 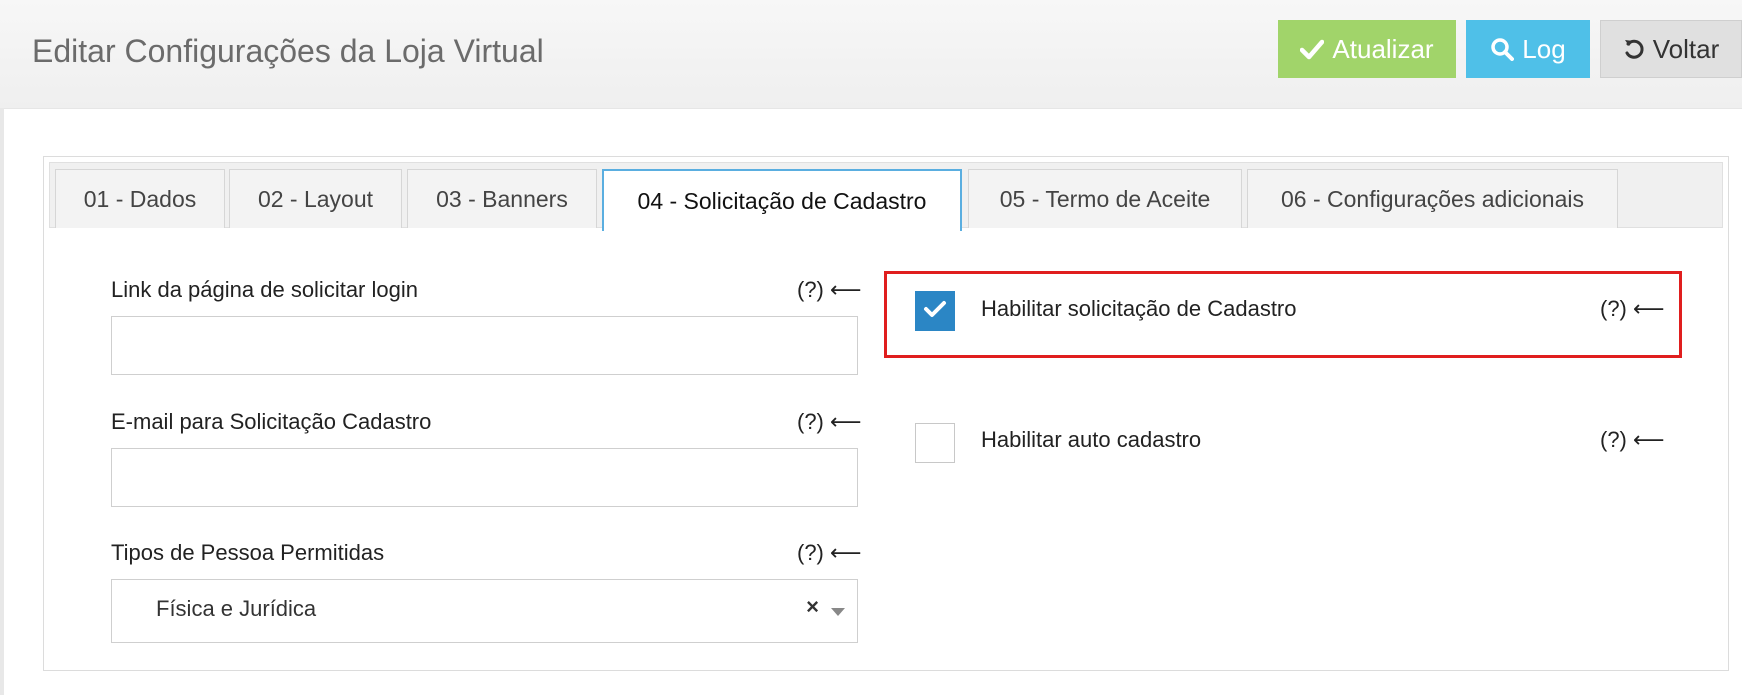 What do you see at coordinates (1432, 198) in the screenshot?
I see `tab-configuracoes-adicionais: 06 - Configurações adicionais` at bounding box center [1432, 198].